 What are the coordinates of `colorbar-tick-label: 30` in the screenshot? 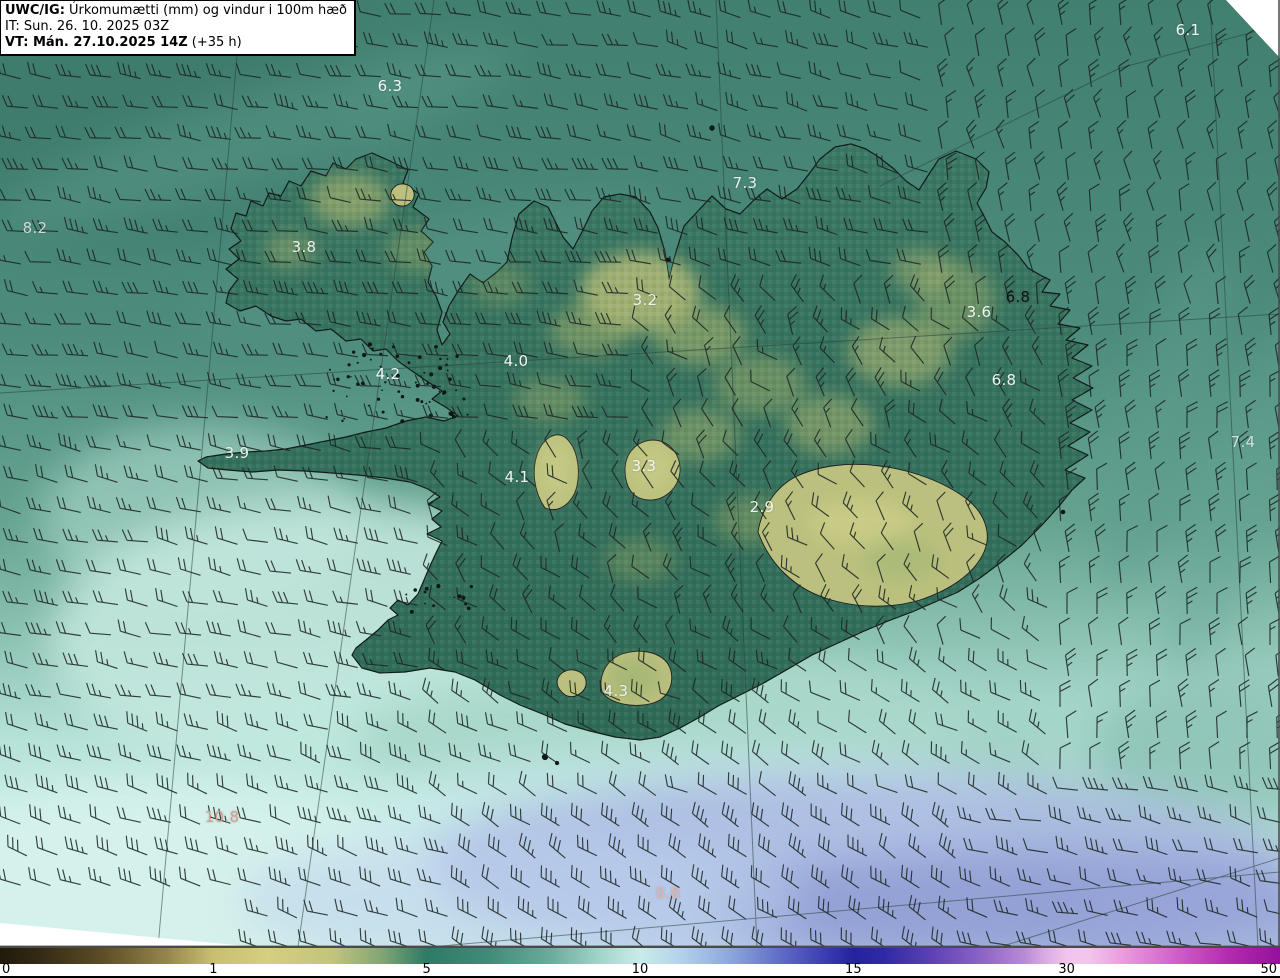 It's located at (1066, 969).